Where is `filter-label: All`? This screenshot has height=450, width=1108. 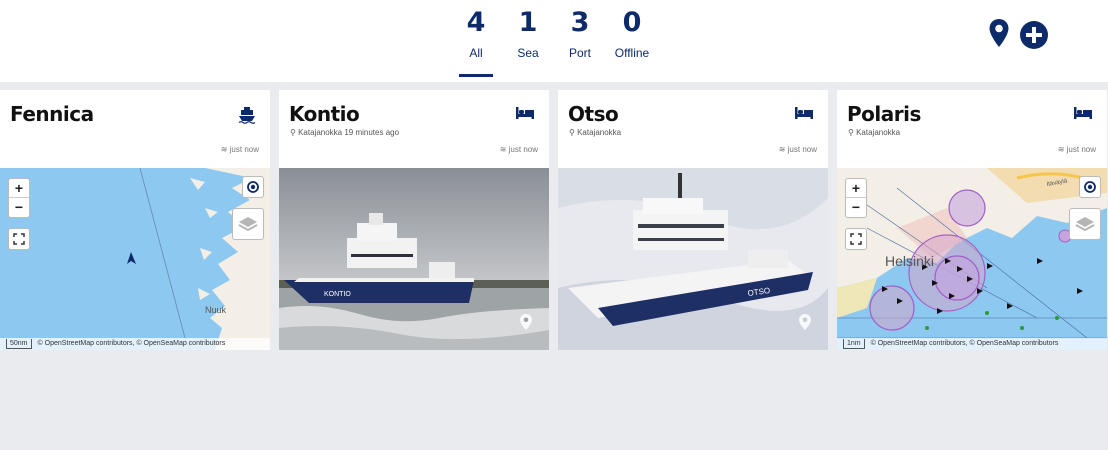
filter-label: All is located at coordinates (476, 53).